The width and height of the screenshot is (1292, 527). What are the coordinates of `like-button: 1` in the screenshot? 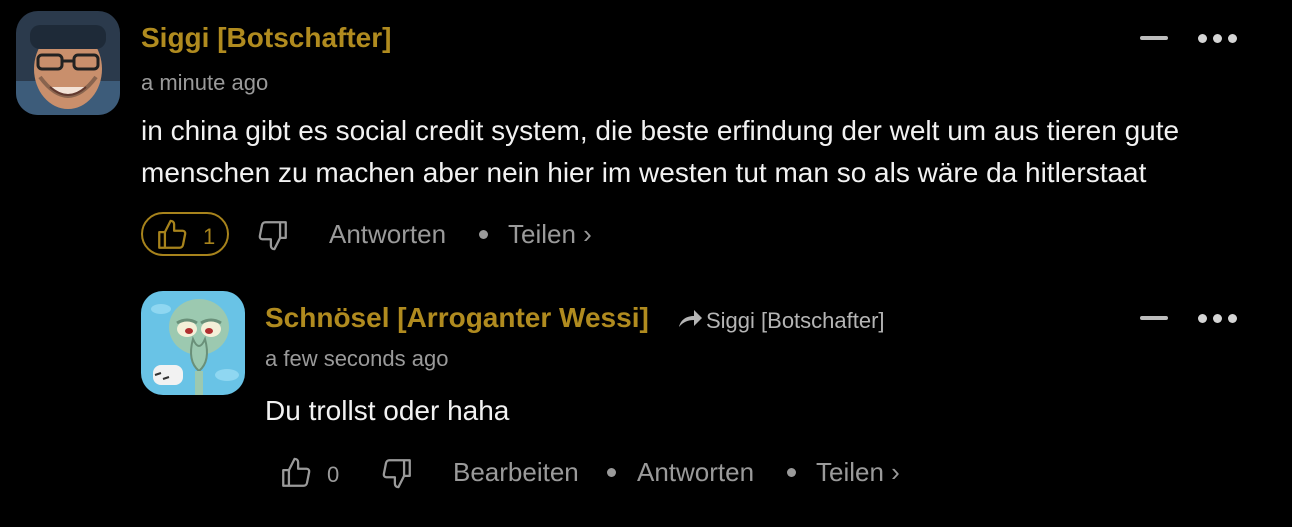 It's located at (185, 234).